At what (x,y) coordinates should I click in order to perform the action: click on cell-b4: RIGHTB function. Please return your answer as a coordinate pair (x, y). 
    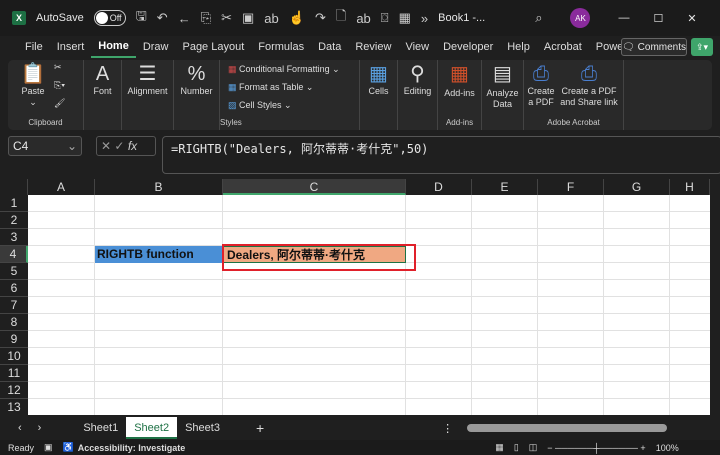
    Looking at the image, I should click on (159, 254).